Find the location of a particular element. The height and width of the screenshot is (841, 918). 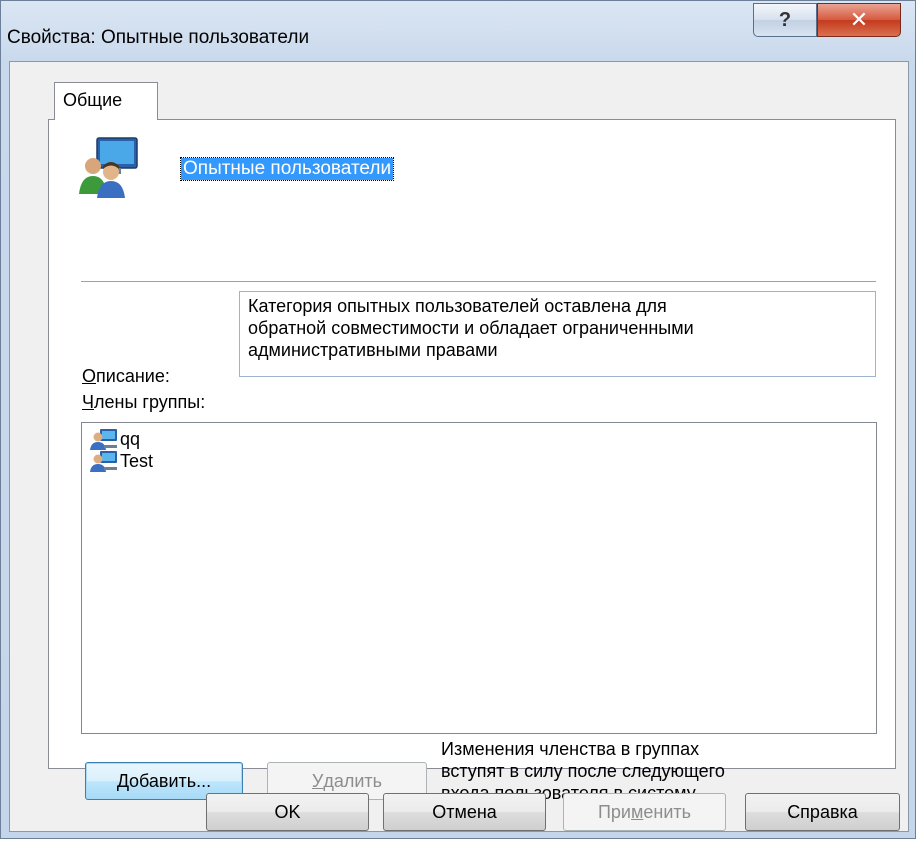

member-name: Test is located at coordinates (137, 460).